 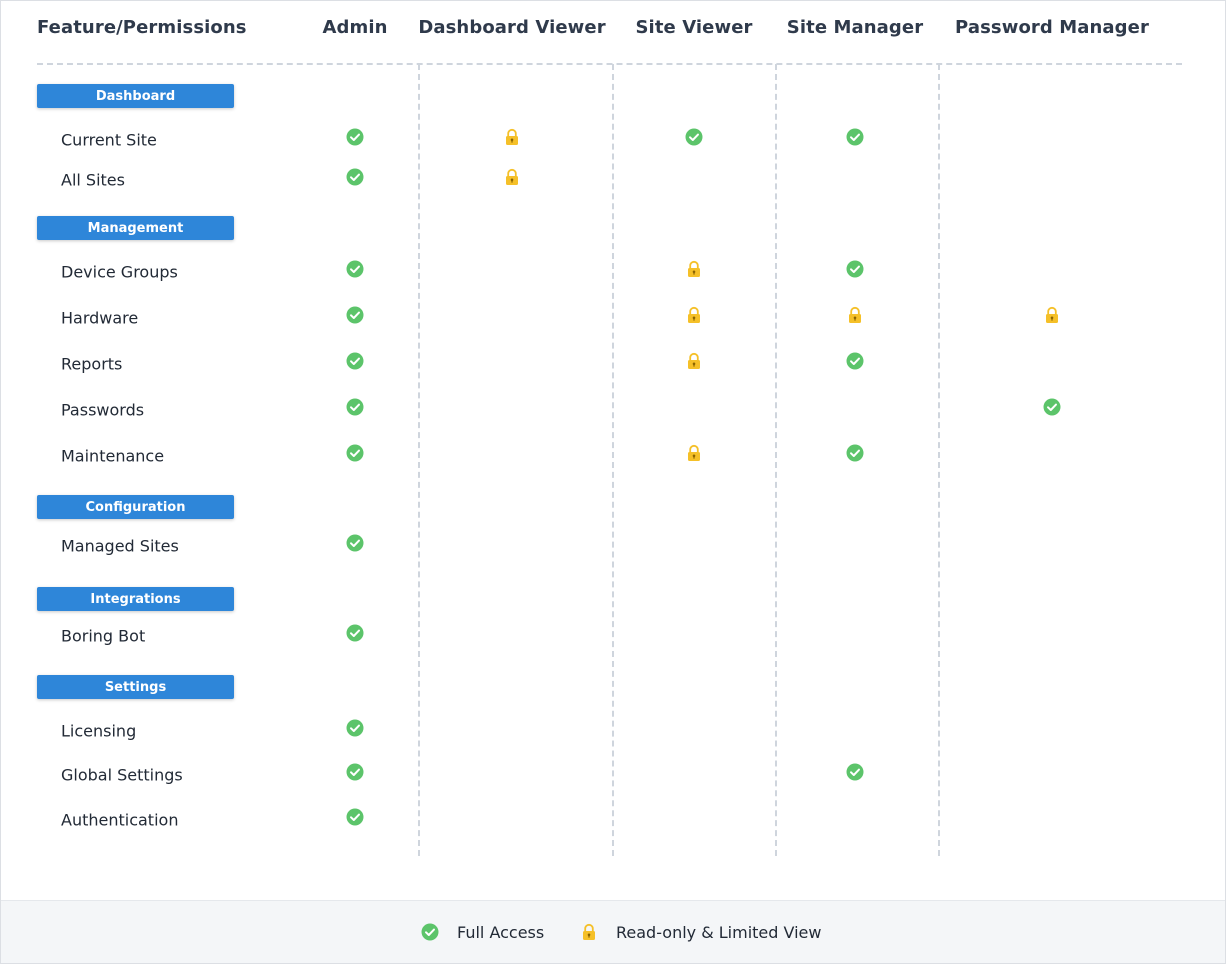 I want to click on feature-managed-sites: Managed Sites, so click(x=120, y=546).